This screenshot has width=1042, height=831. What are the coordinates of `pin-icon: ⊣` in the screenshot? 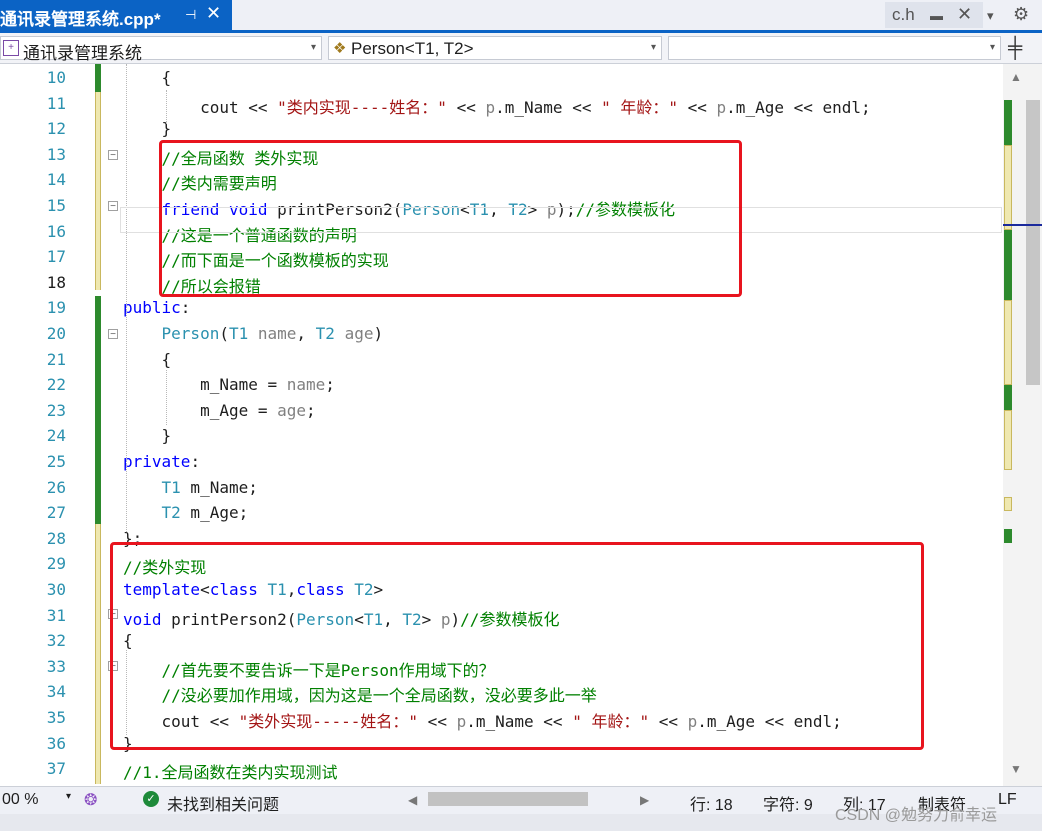 It's located at (190, 15).